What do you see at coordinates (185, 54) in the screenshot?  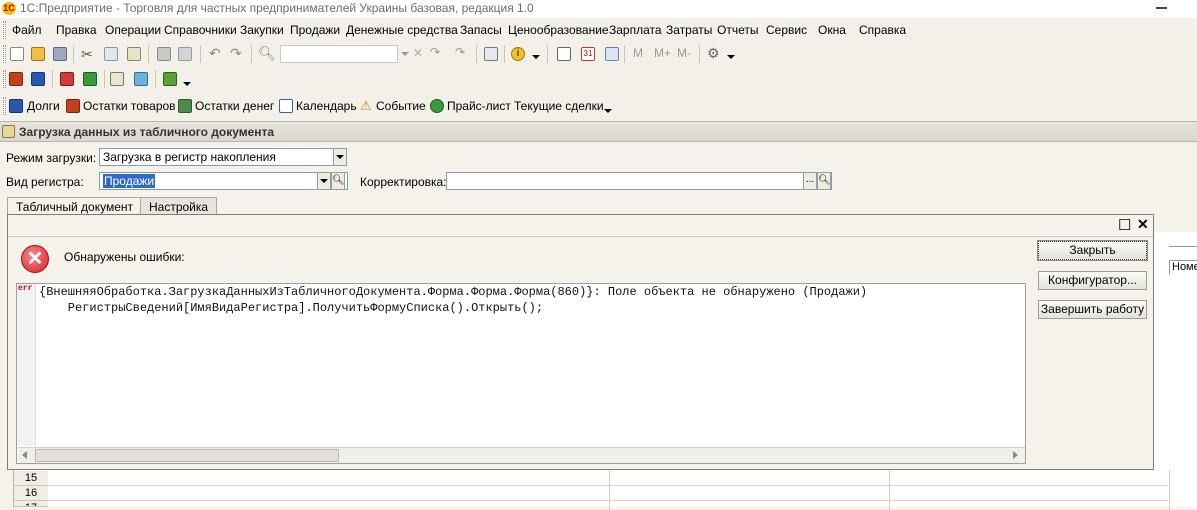 I see `print-preview-icon` at bounding box center [185, 54].